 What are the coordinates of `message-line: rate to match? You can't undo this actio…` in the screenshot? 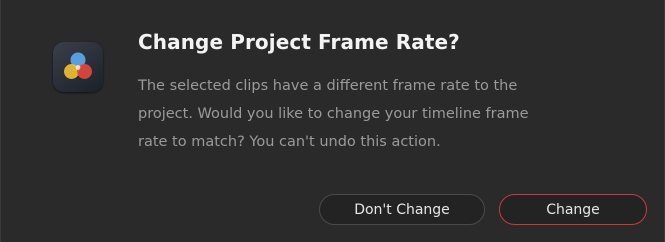 It's located at (289, 142).